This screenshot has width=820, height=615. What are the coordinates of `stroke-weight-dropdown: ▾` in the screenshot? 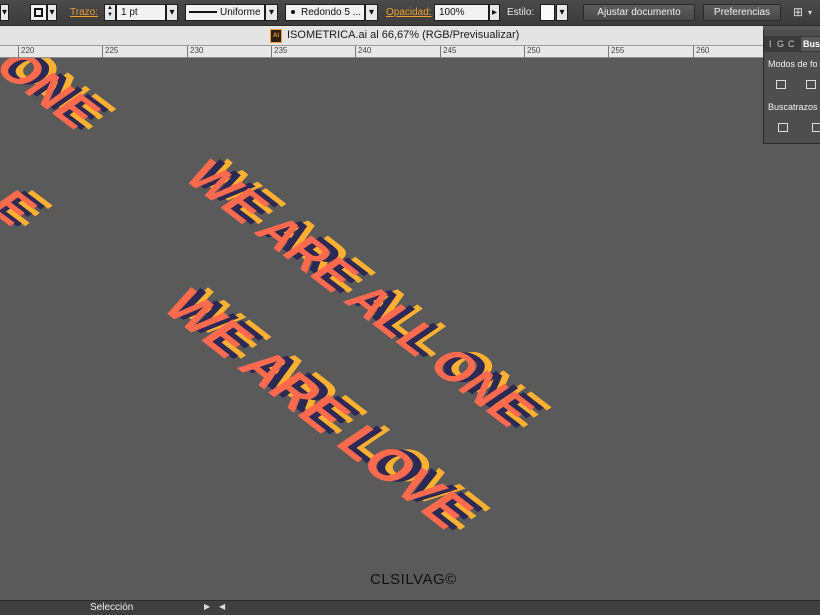 It's located at (172, 12).